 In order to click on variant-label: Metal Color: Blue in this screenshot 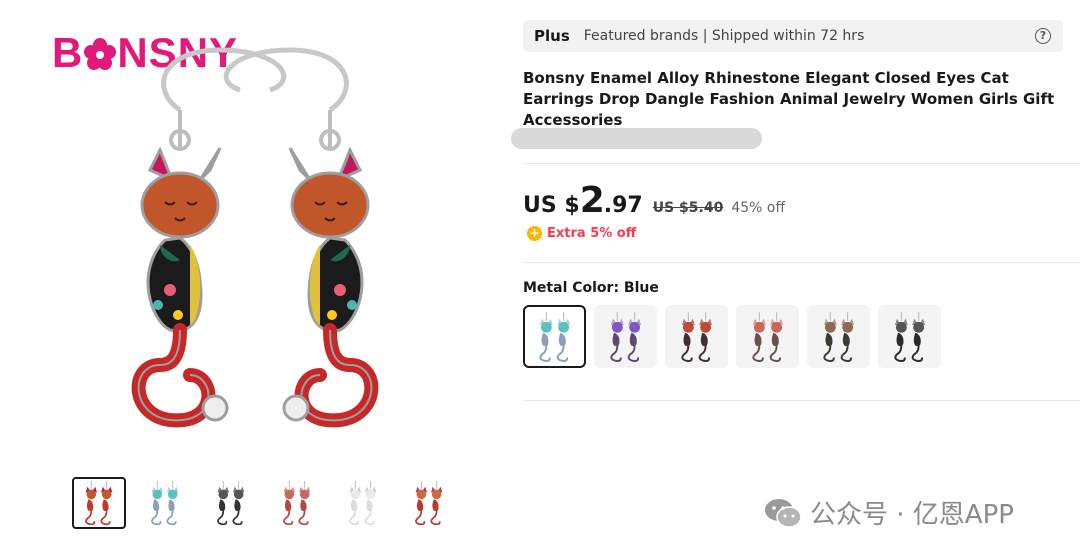, I will do `click(591, 288)`.